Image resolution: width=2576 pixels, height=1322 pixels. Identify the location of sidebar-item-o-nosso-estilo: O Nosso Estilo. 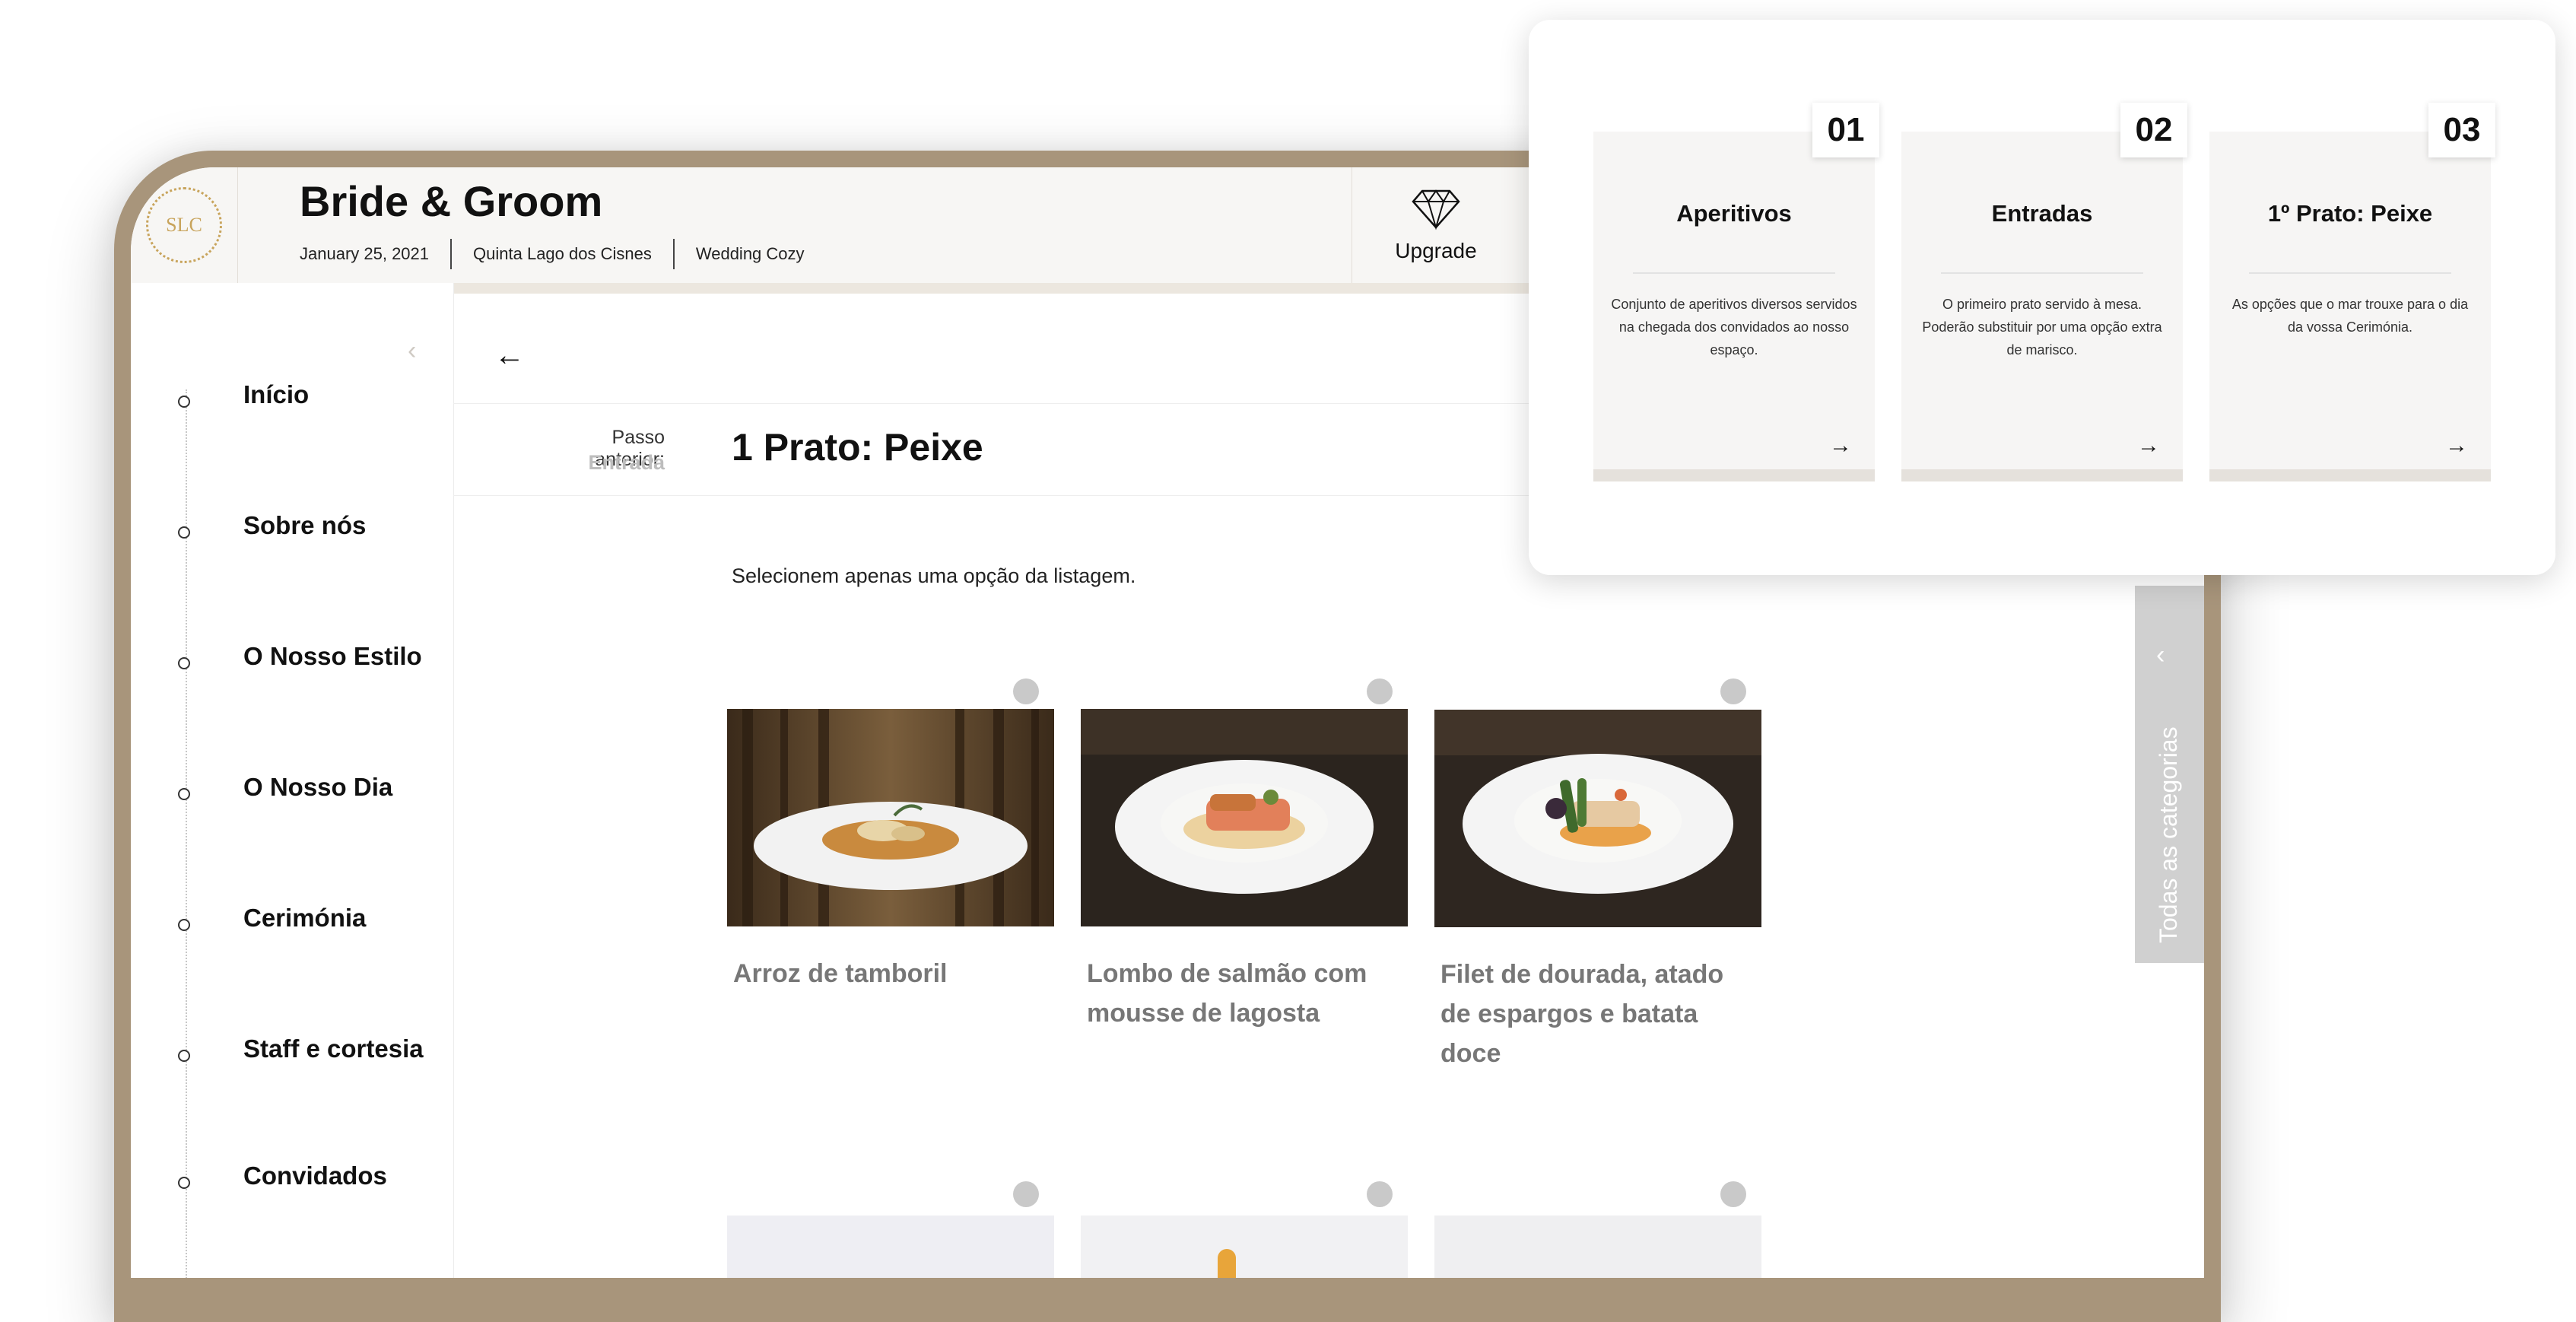
(292, 665).